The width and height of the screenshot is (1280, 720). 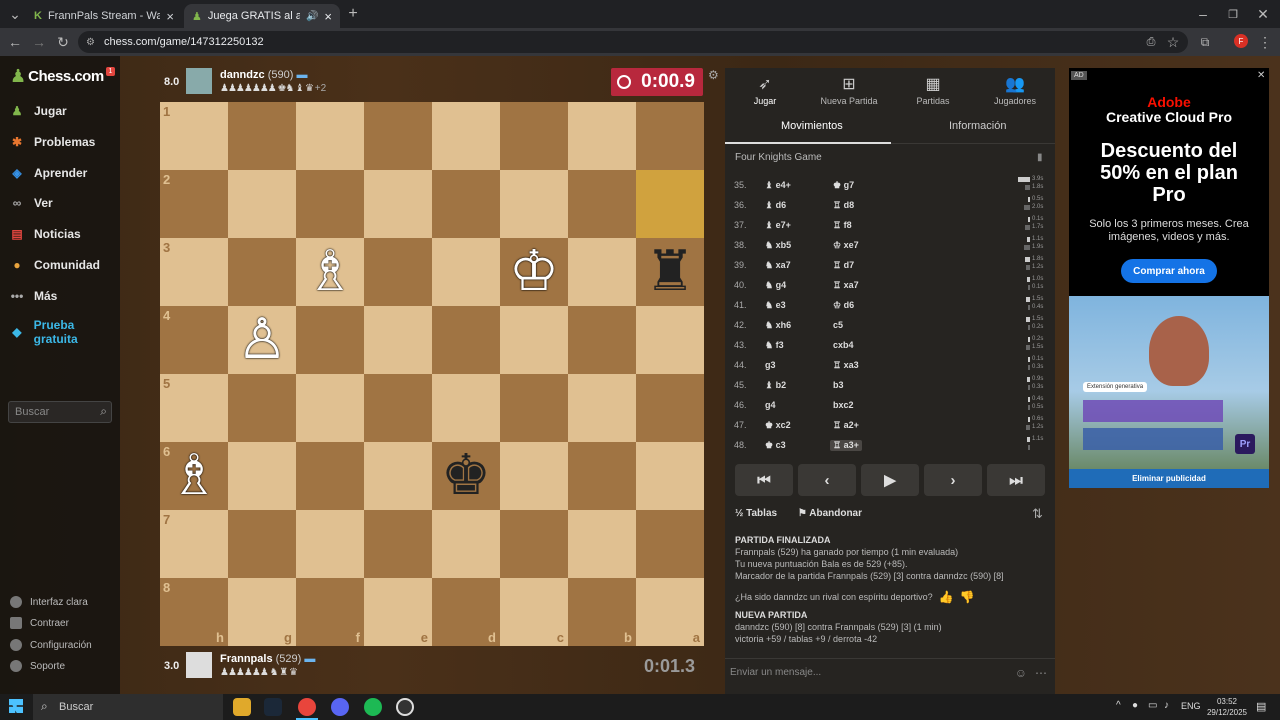 I want to click on thumbs-up-icon: 👍, so click(x=946, y=597).